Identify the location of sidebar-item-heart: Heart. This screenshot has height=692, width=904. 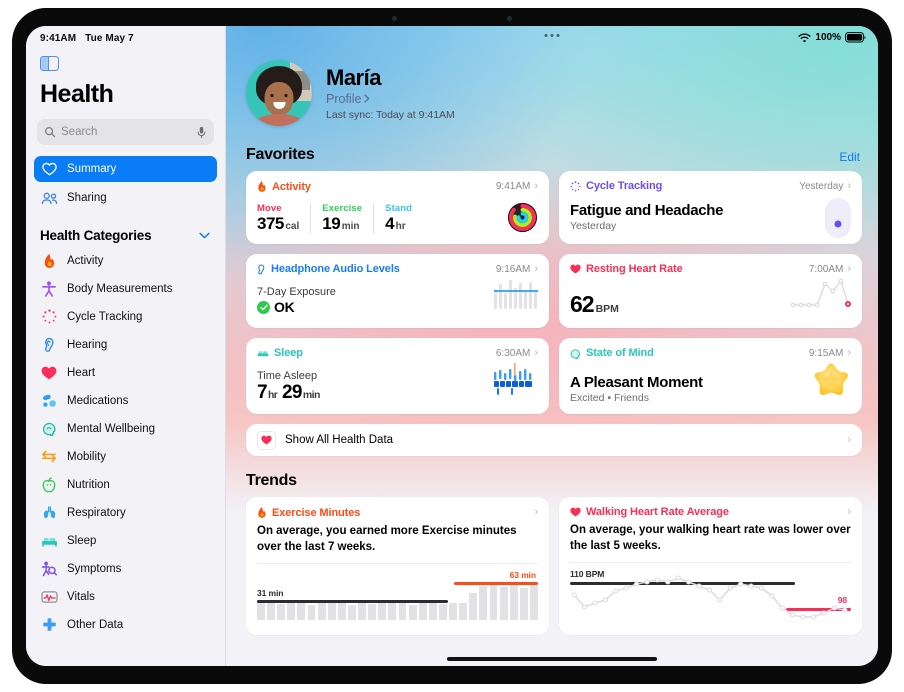
(125, 372).